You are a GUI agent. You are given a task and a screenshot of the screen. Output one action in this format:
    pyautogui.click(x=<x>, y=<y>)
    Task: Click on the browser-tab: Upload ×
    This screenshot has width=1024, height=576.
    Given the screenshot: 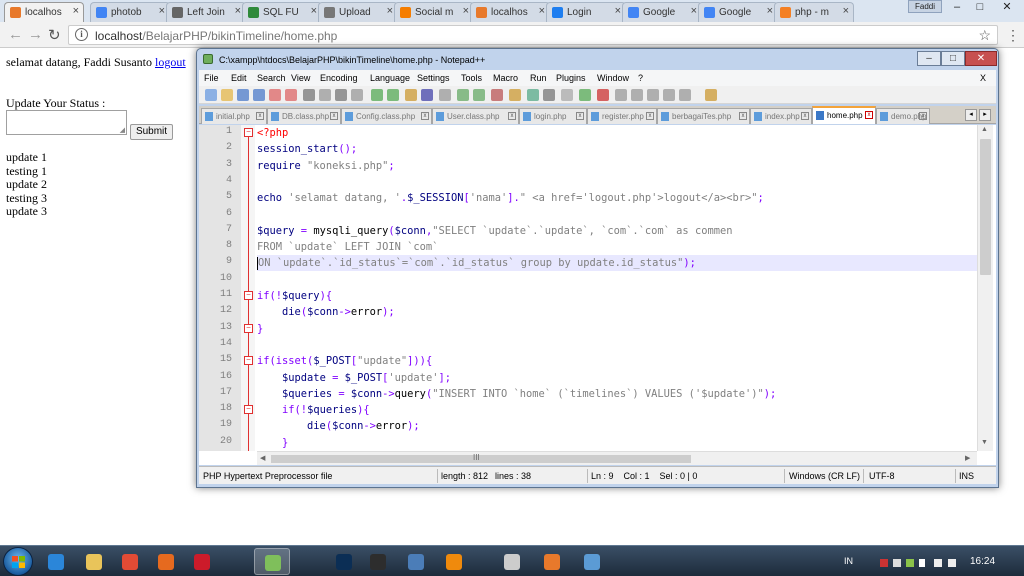 What is the action you would take?
    pyautogui.click(x=358, y=12)
    